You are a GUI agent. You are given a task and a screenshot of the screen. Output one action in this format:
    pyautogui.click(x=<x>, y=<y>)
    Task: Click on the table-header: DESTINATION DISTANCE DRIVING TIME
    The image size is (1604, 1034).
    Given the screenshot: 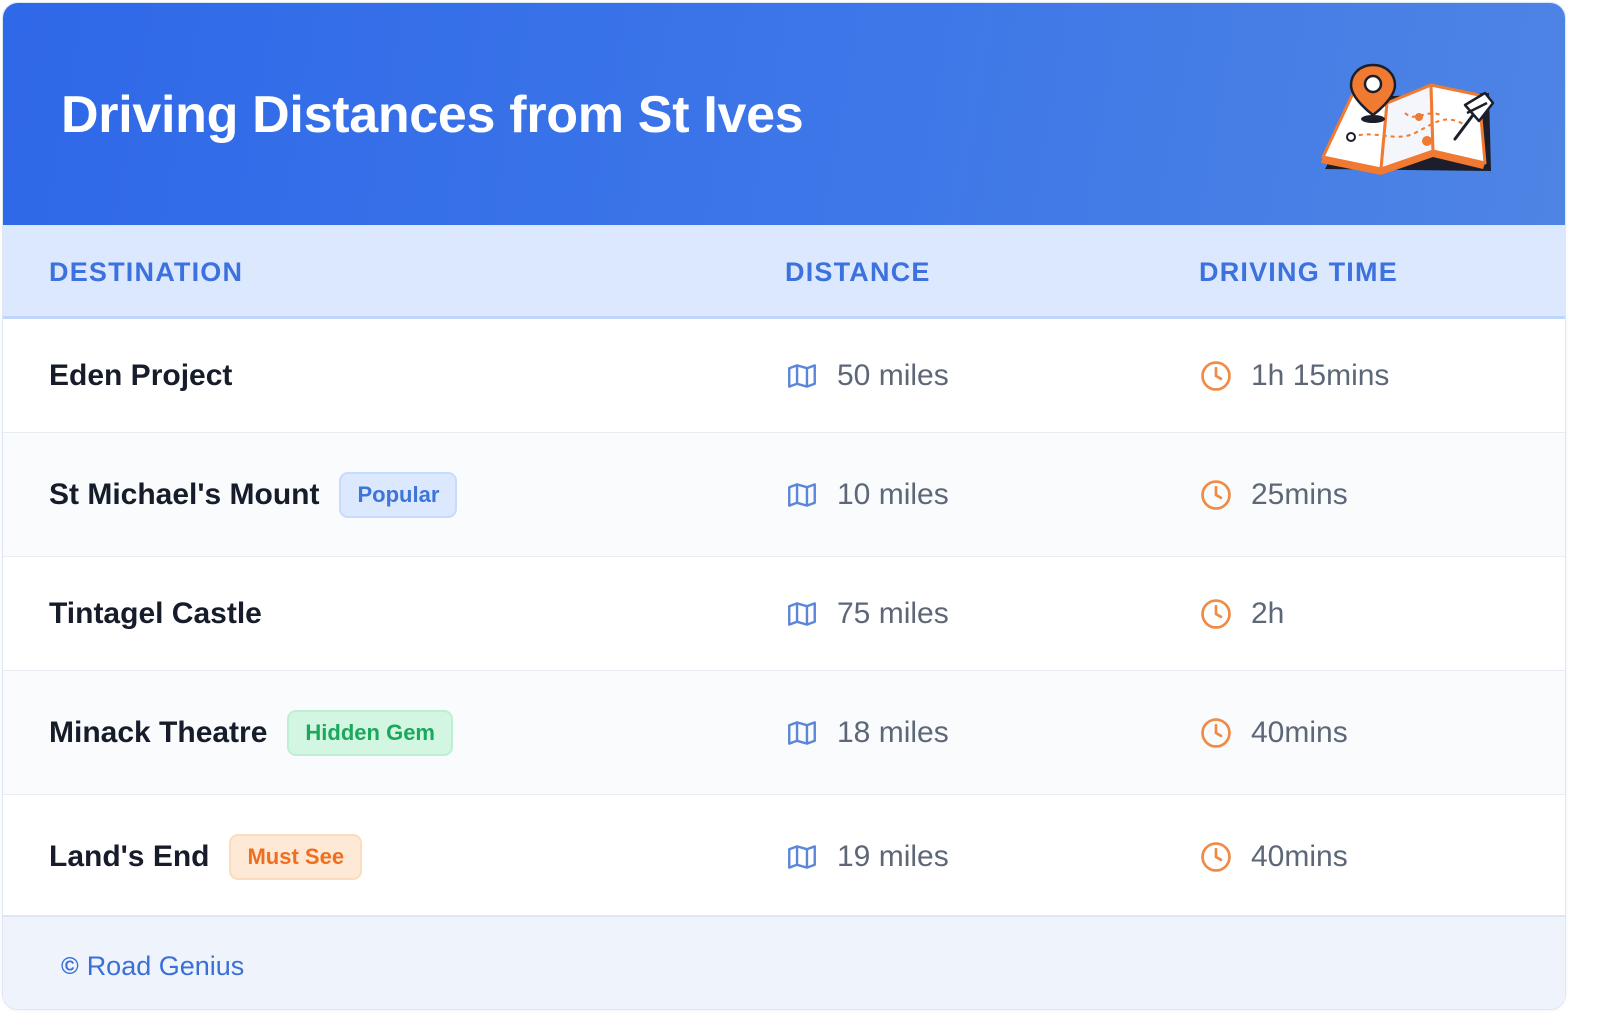 What is the action you would take?
    pyautogui.click(x=784, y=272)
    